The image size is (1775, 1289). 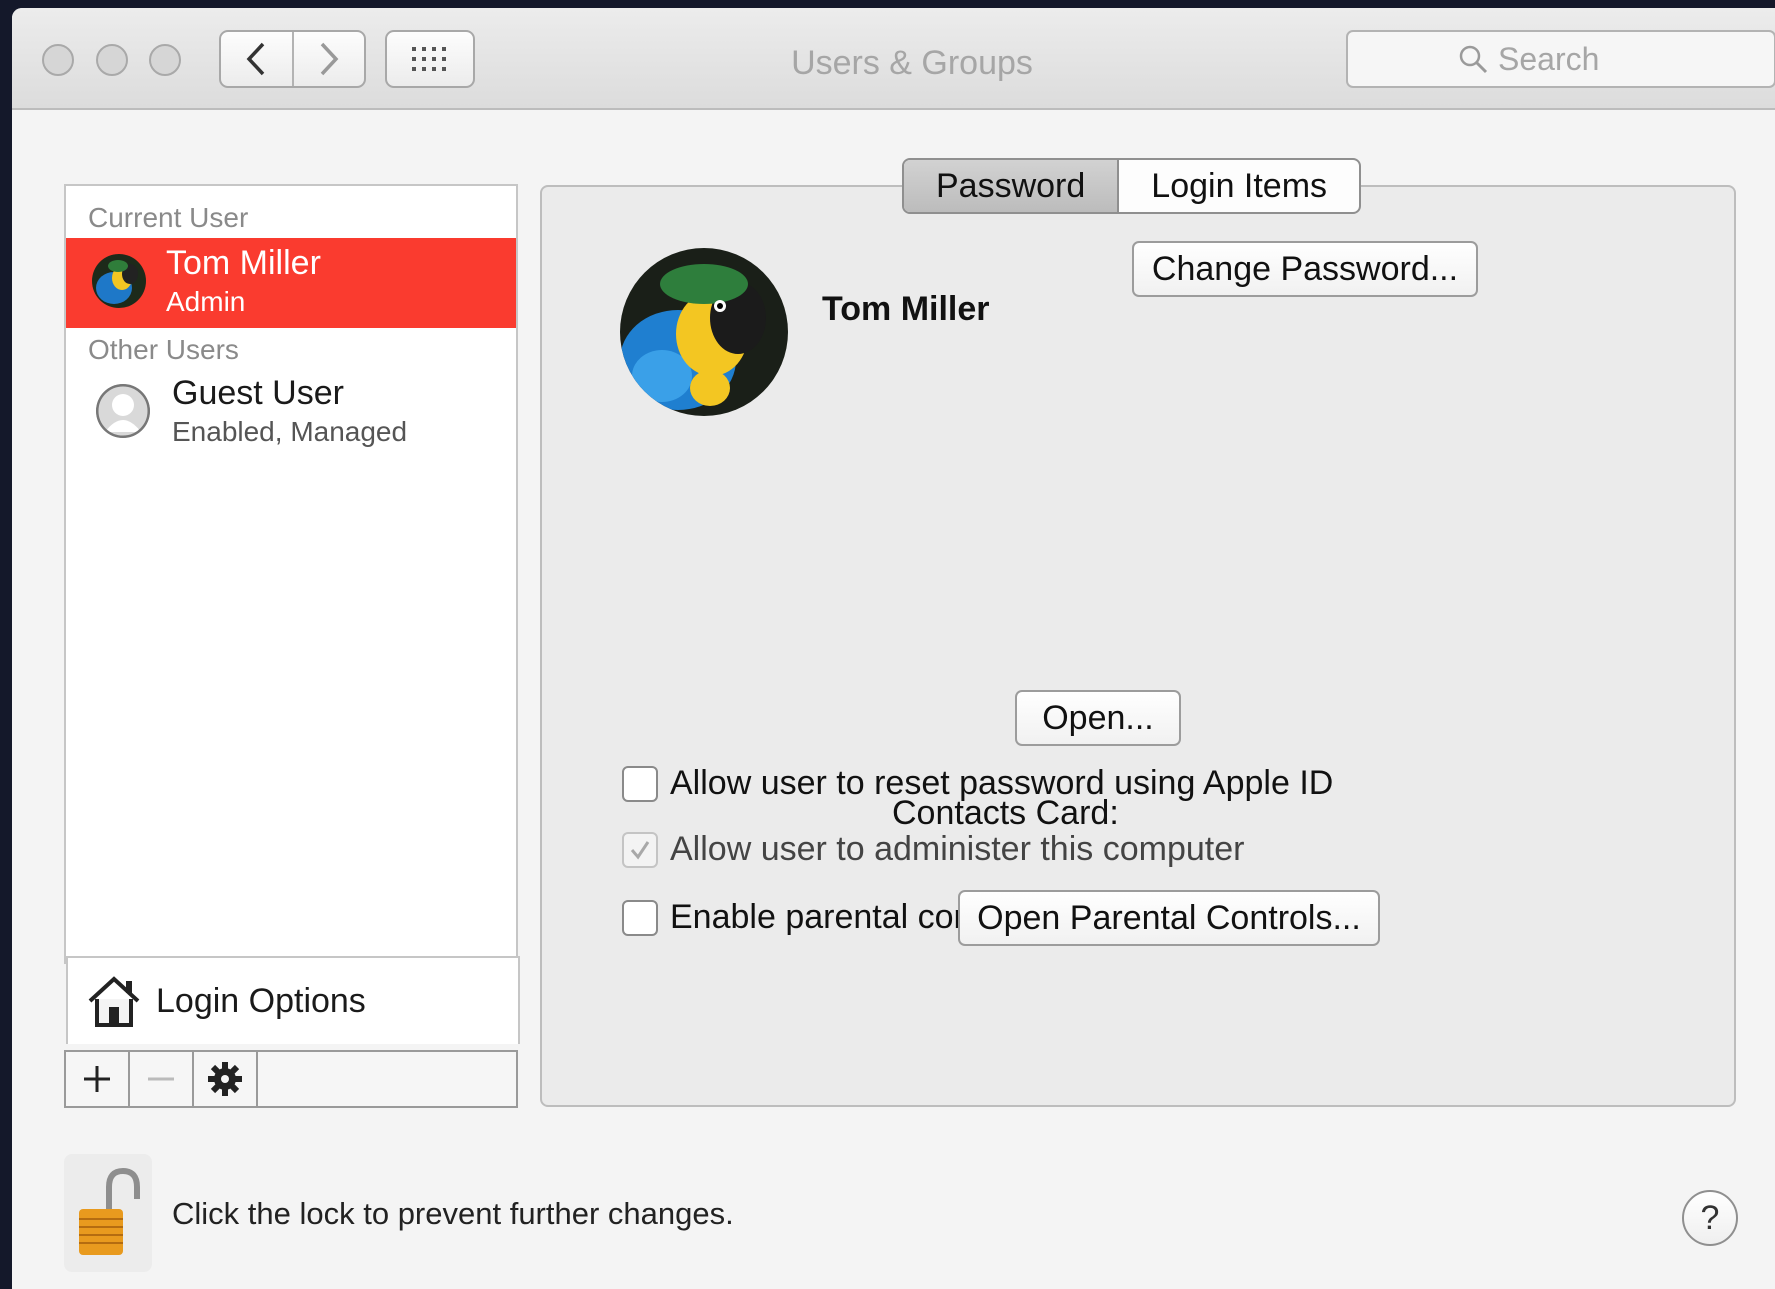 What do you see at coordinates (112, 60) in the screenshot?
I see `minimize-window-button` at bounding box center [112, 60].